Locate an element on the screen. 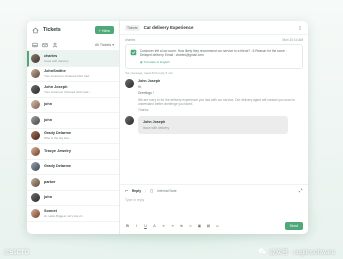 This screenshot has width=343, height=259. formatting-toolbar: B I U A ≡ ≡ ⊕ ☺ ▣ ▤ ▭ Send is located at coordinates (214, 226).